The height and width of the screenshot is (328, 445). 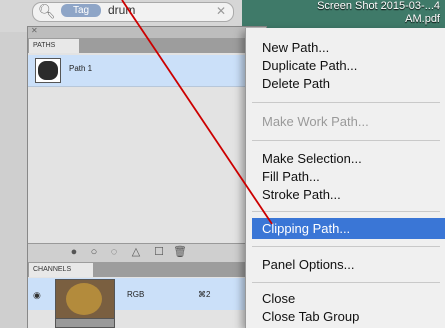 What do you see at coordinates (81, 68) in the screenshot?
I see `path-label: Path 1` at bounding box center [81, 68].